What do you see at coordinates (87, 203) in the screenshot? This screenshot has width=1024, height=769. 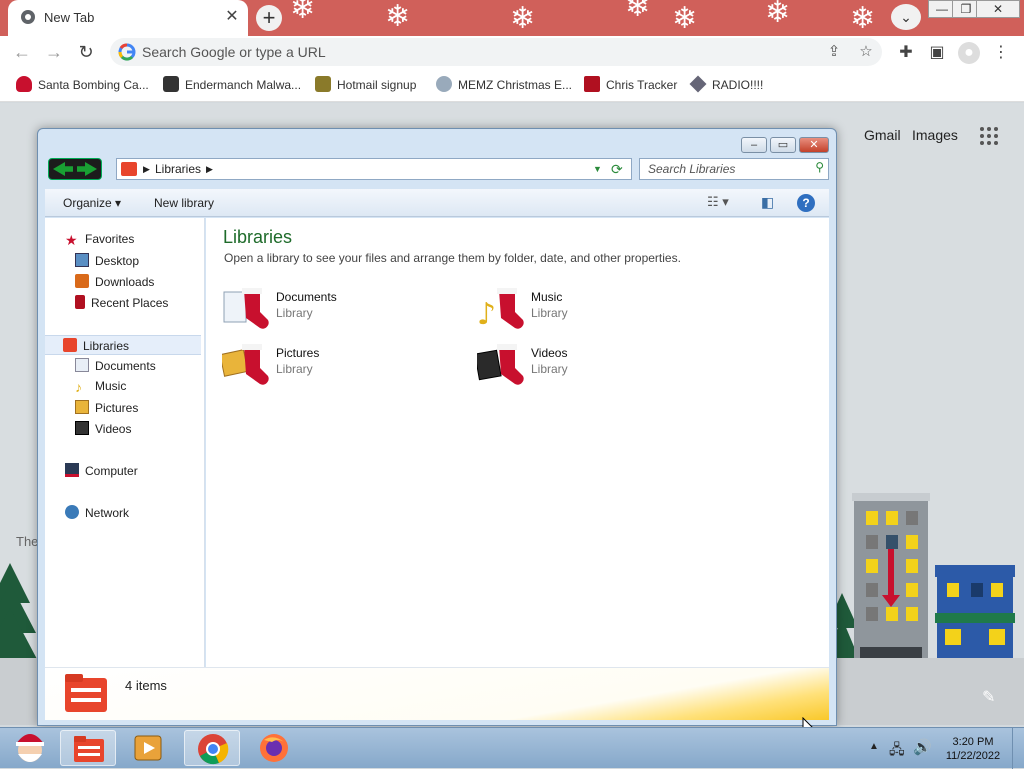 I see `organize-label: Organize` at bounding box center [87, 203].